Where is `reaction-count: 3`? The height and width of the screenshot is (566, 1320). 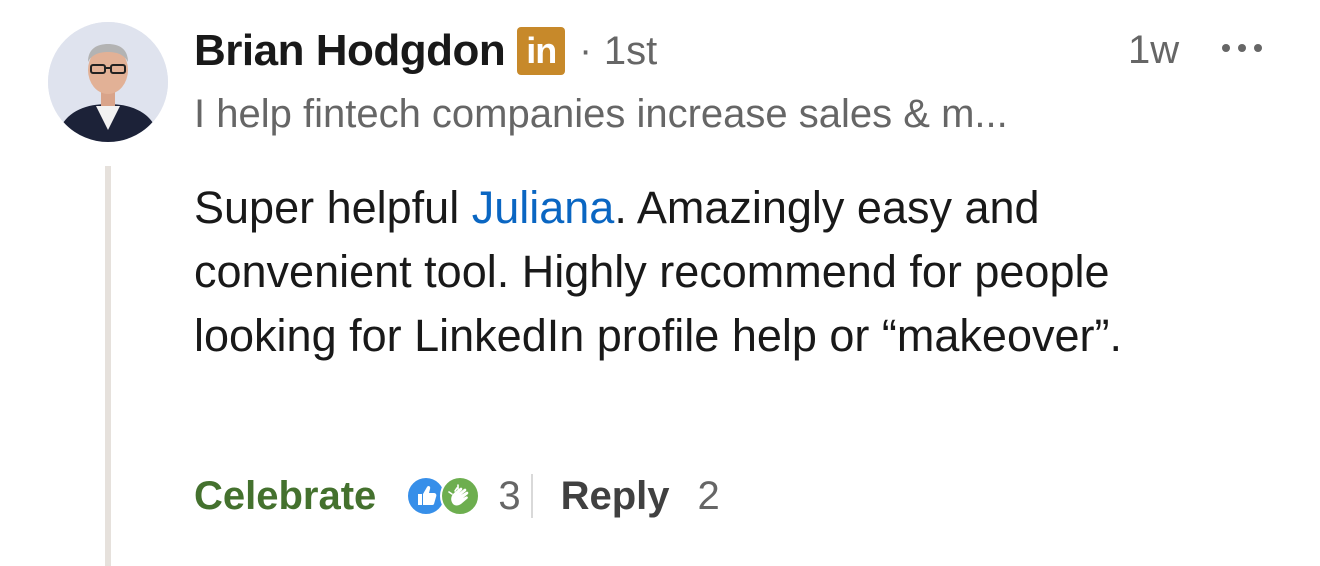
reaction-count: 3 is located at coordinates (509, 496).